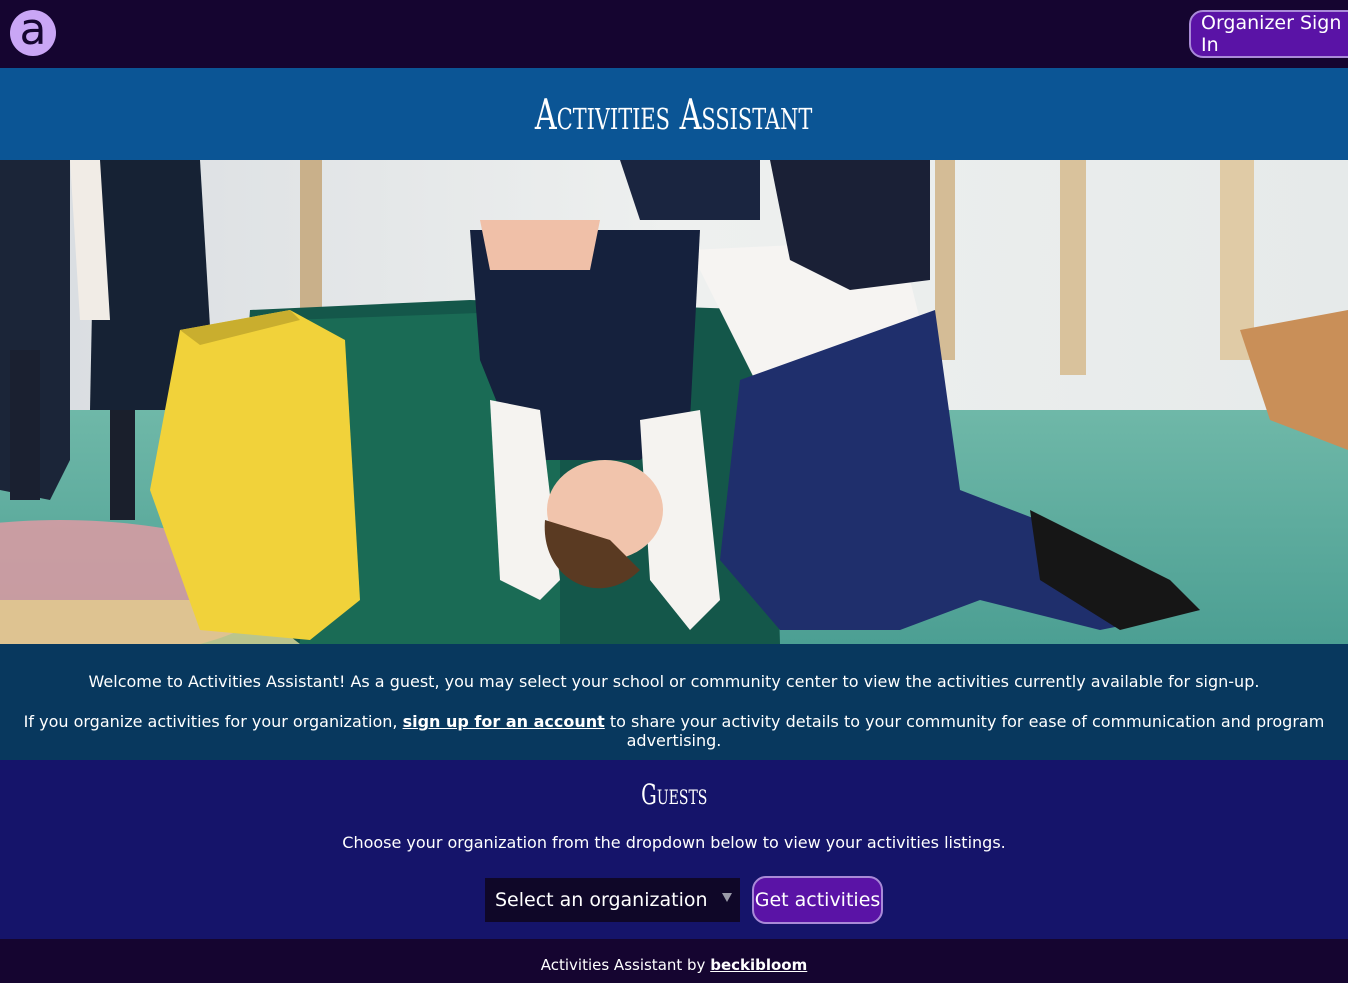 The image size is (1348, 983). I want to click on organizer-sign-in-button: Organizer Sign In, so click(1268, 34).